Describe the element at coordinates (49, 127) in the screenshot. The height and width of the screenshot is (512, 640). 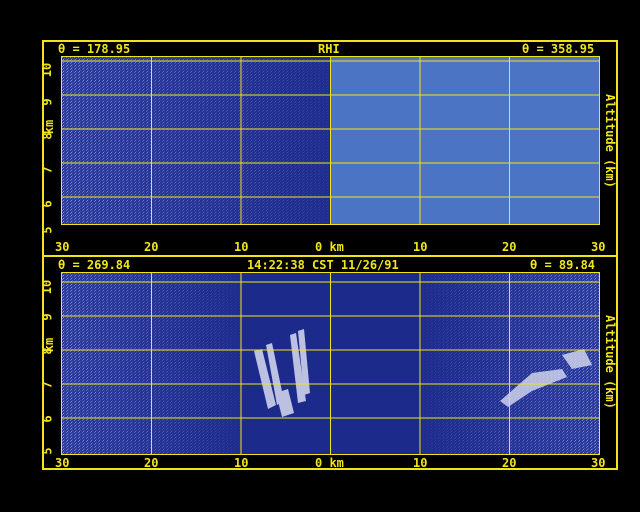
I see `top-ylabel-km: km` at that location.